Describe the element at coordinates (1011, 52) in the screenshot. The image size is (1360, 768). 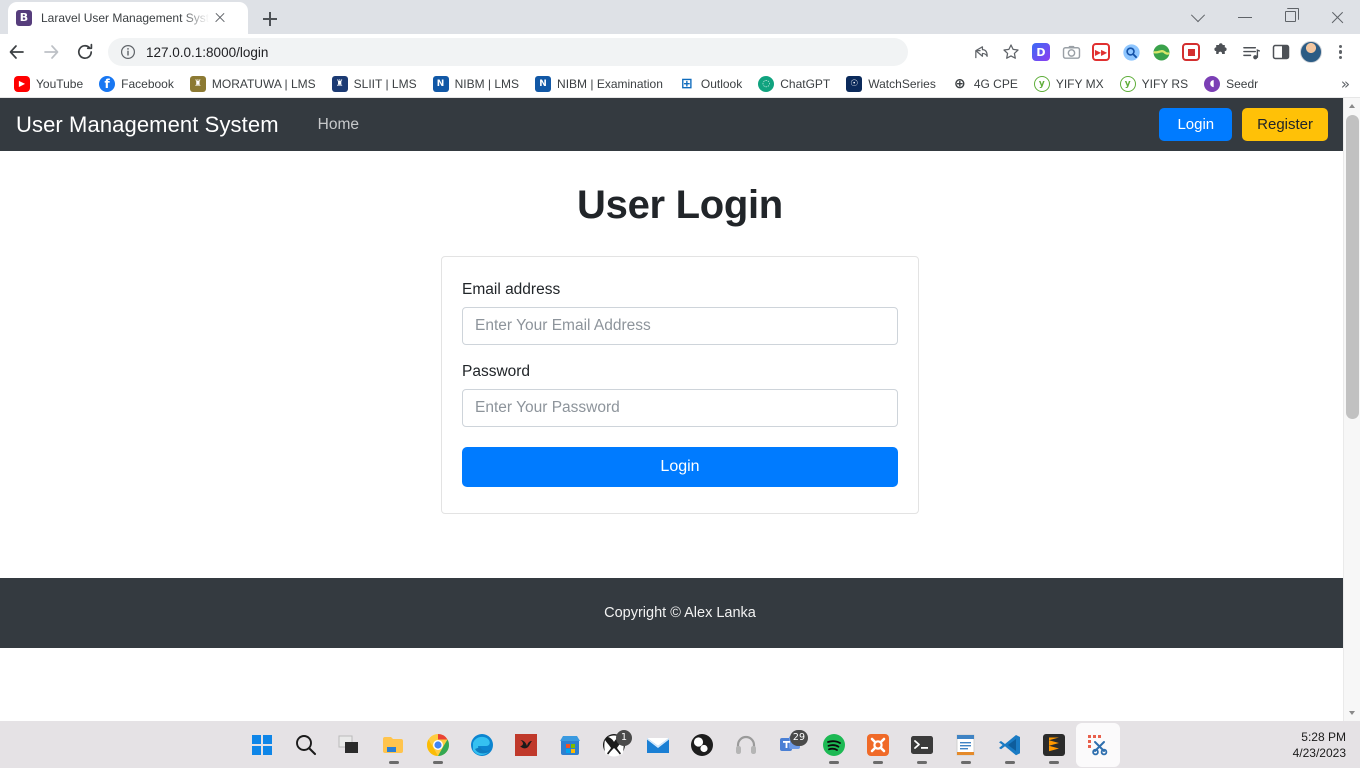
I see `bookmark-star-icon` at that location.